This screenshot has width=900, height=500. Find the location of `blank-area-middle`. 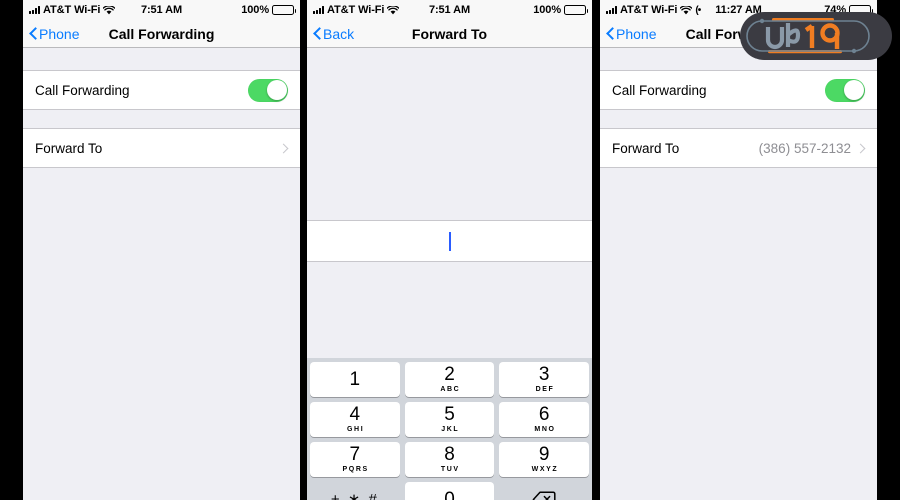

blank-area-middle is located at coordinates (449, 310).